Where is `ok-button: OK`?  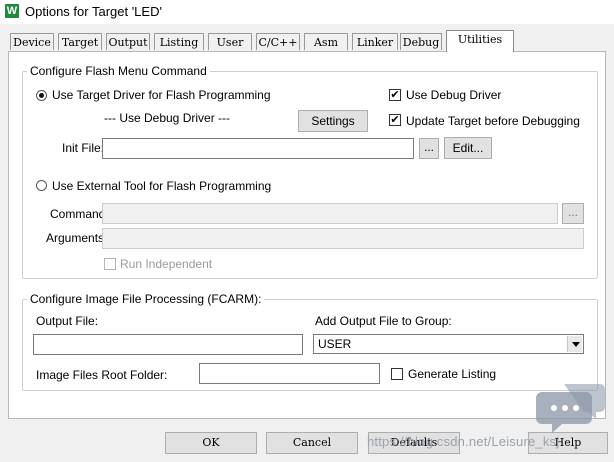 ok-button: OK is located at coordinates (211, 443).